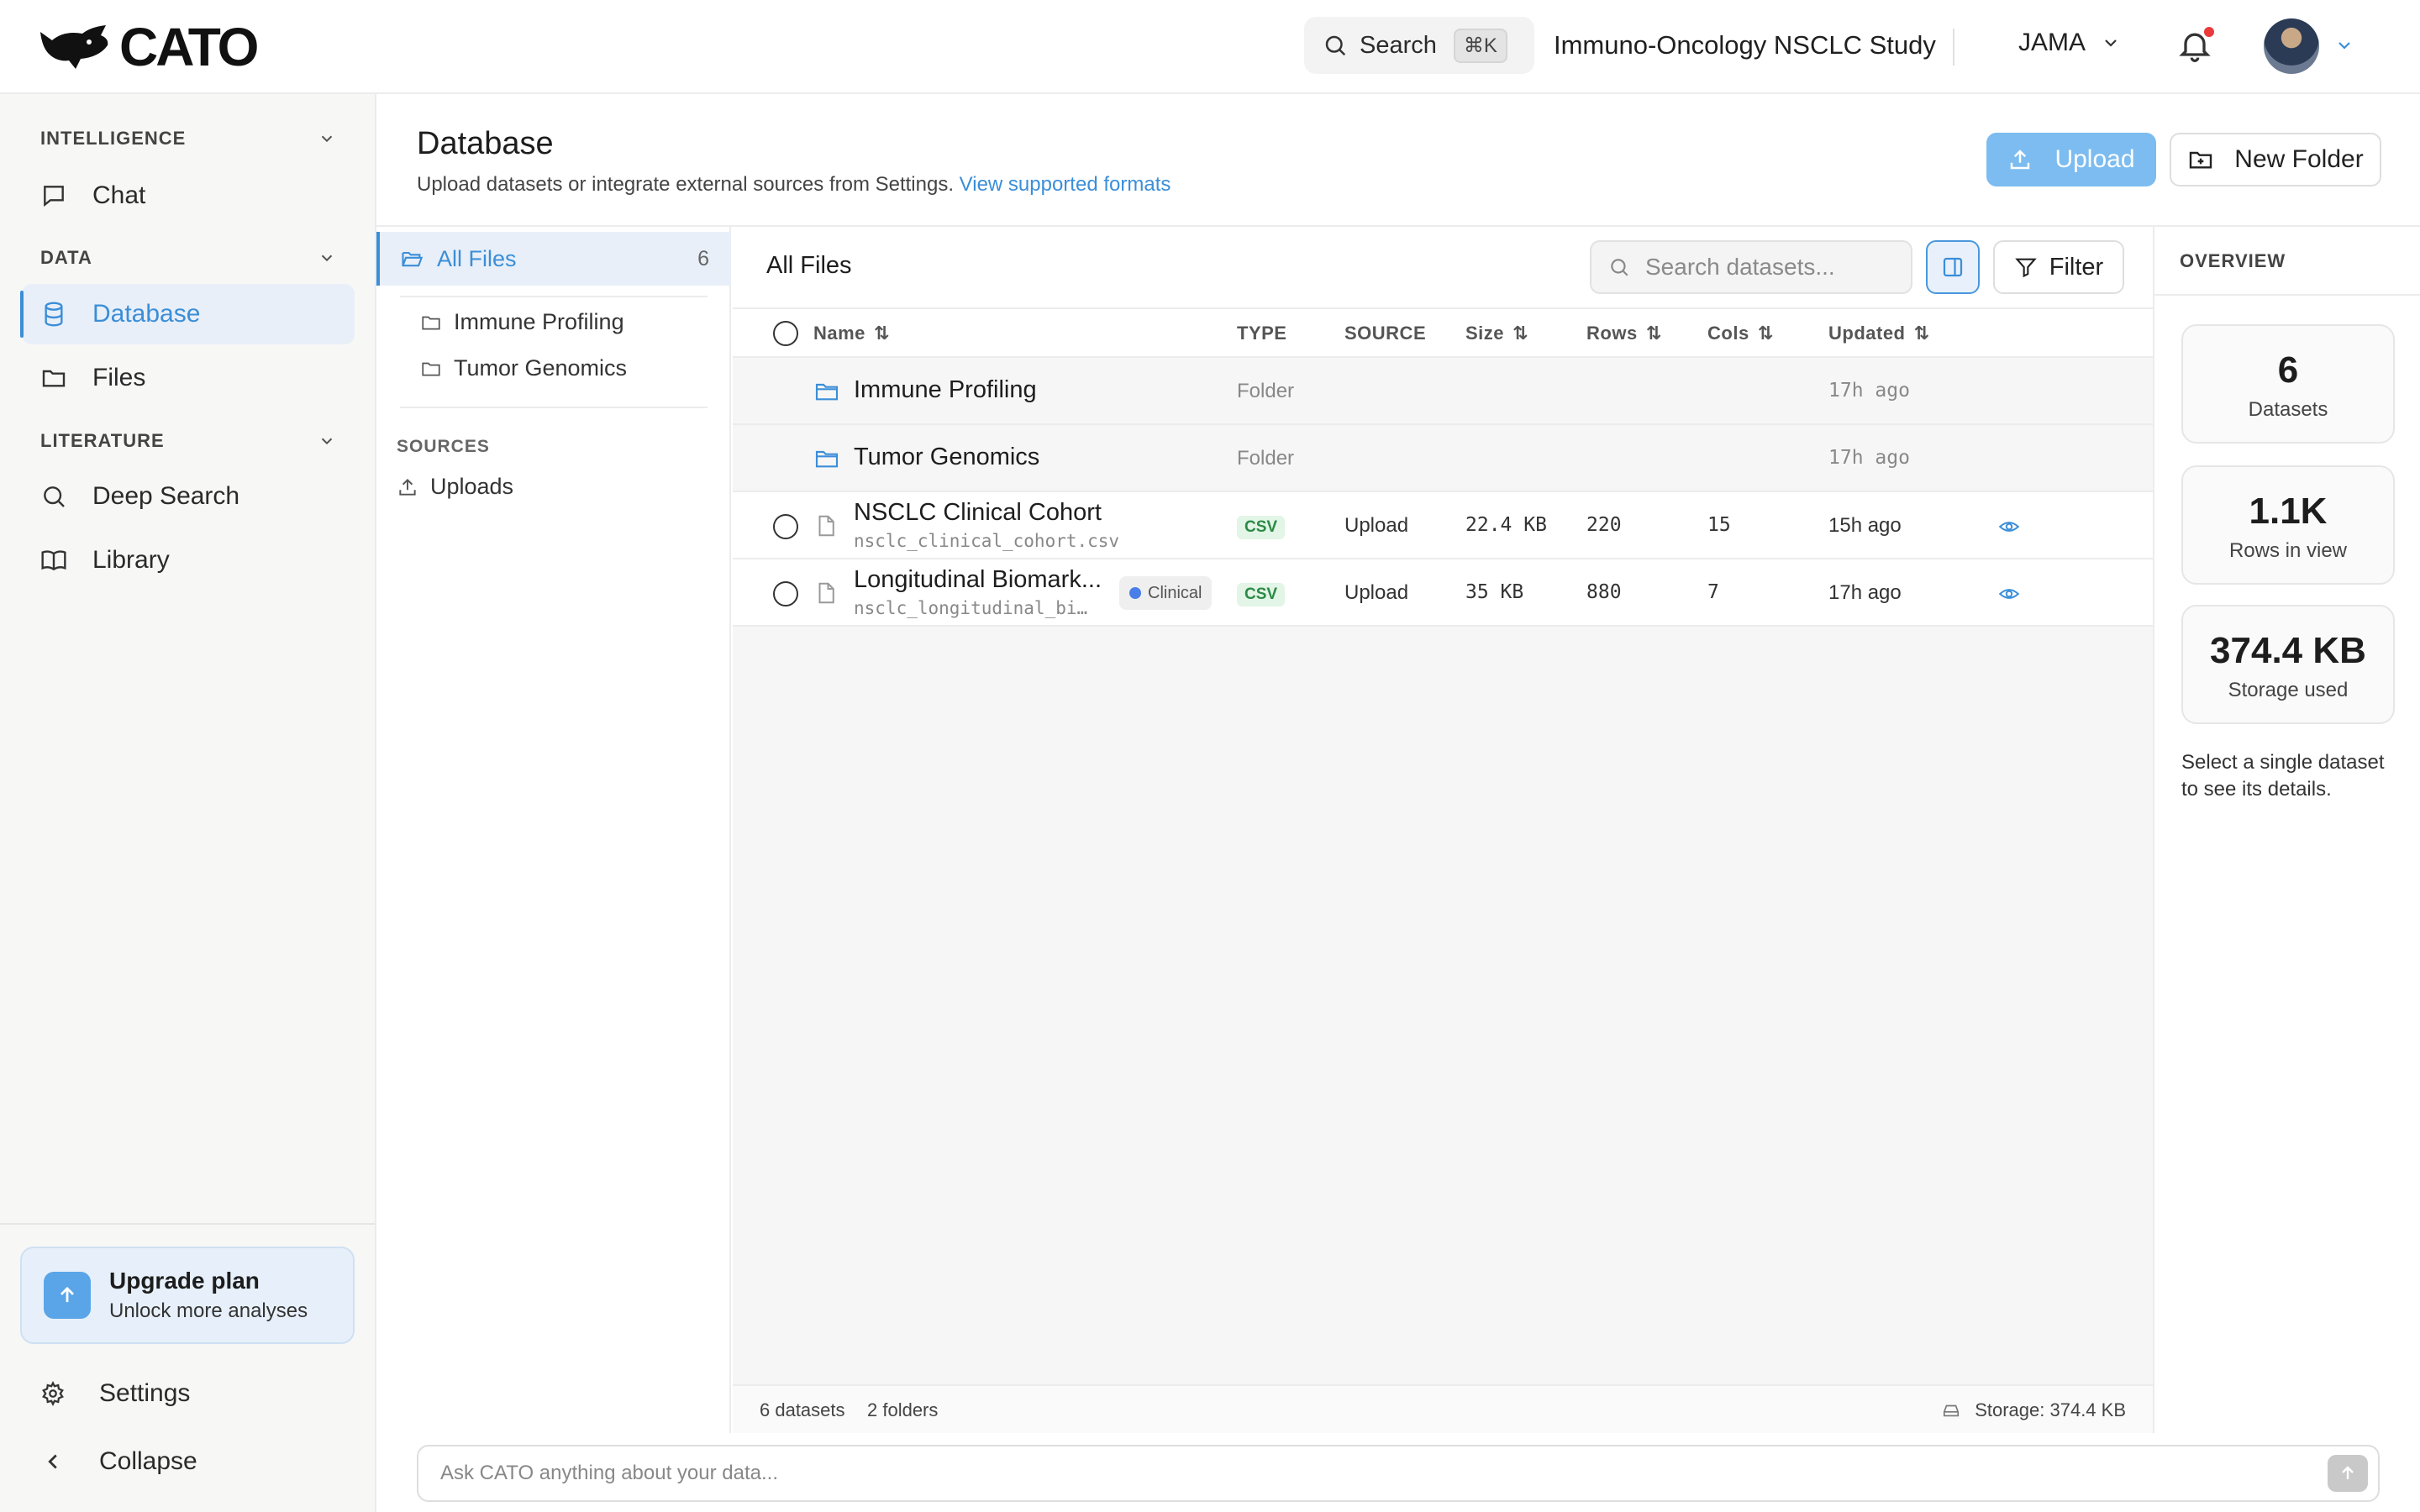  I want to click on sidebar-item-library: Library, so click(188, 560).